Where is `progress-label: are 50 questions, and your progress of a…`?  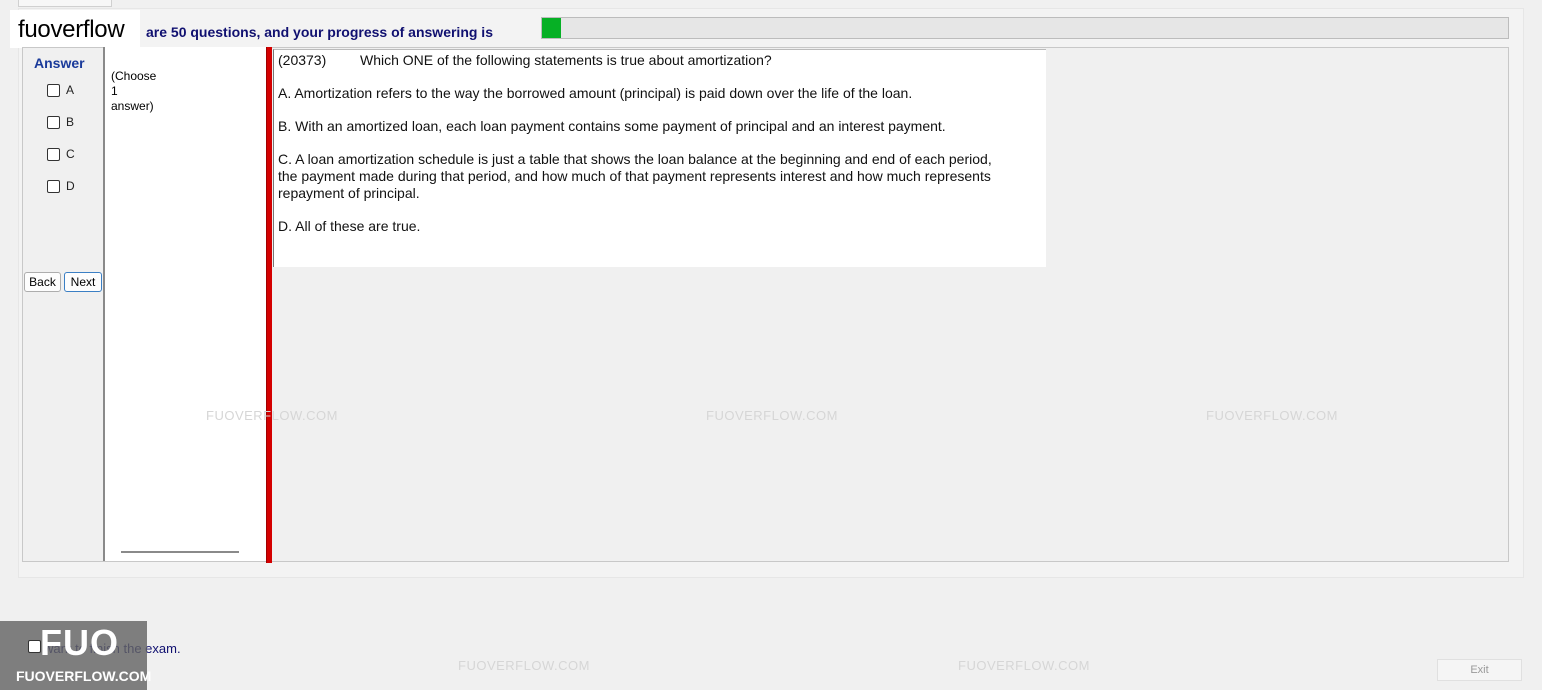
progress-label: are 50 questions, and your progress of a… is located at coordinates (319, 32).